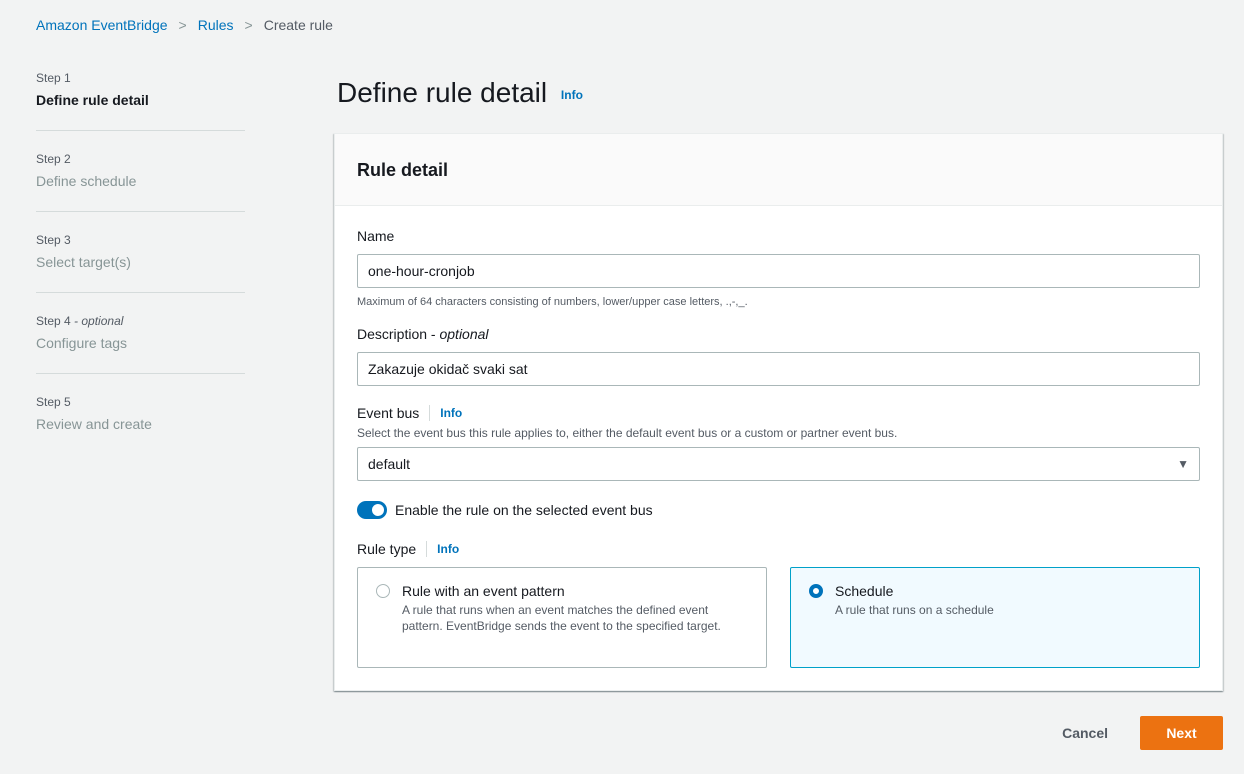  I want to click on radio-button, so click(383, 591).